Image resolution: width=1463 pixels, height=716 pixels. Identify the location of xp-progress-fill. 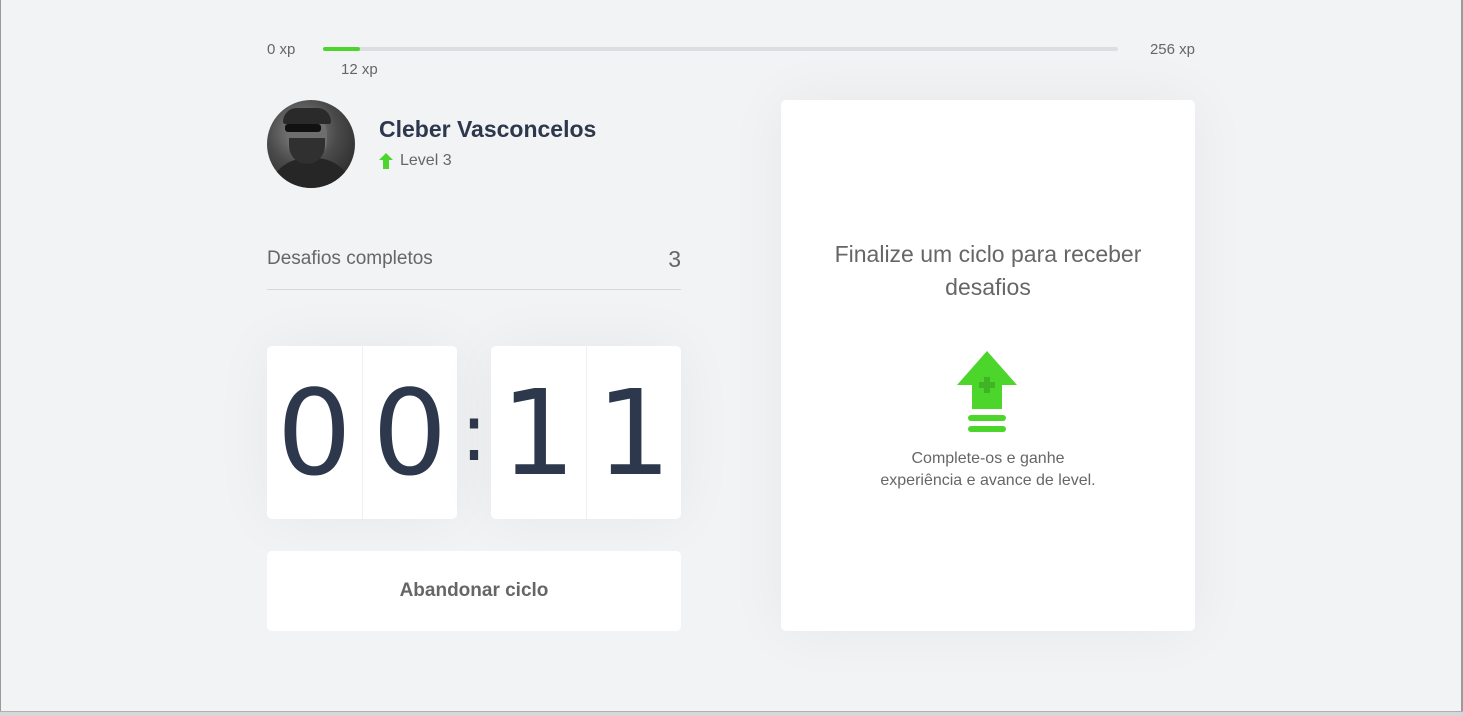
(342, 49).